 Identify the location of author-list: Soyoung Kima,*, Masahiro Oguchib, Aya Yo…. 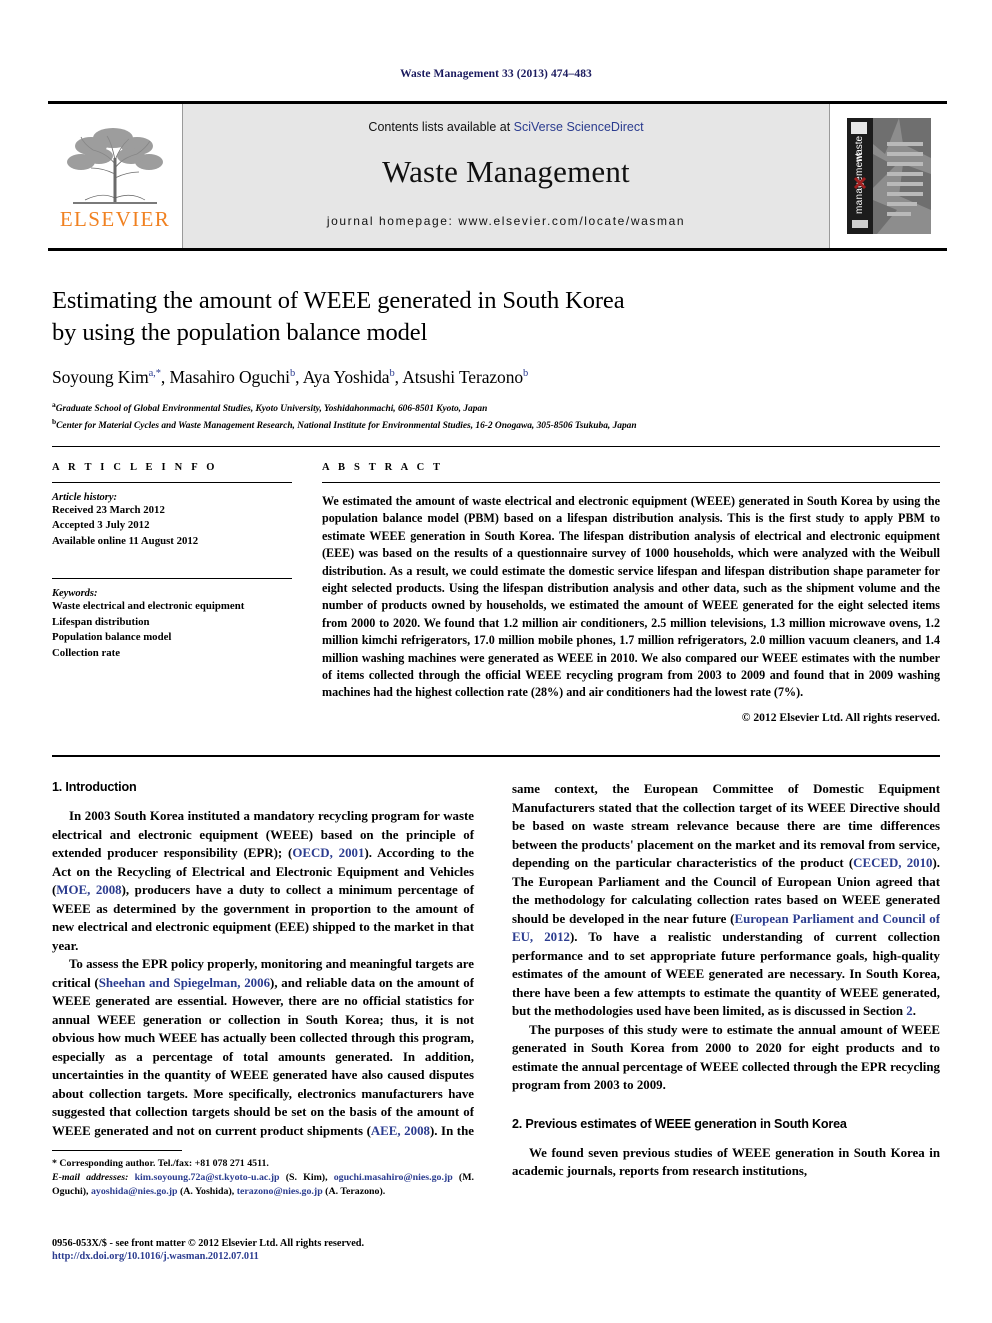
(290, 376).